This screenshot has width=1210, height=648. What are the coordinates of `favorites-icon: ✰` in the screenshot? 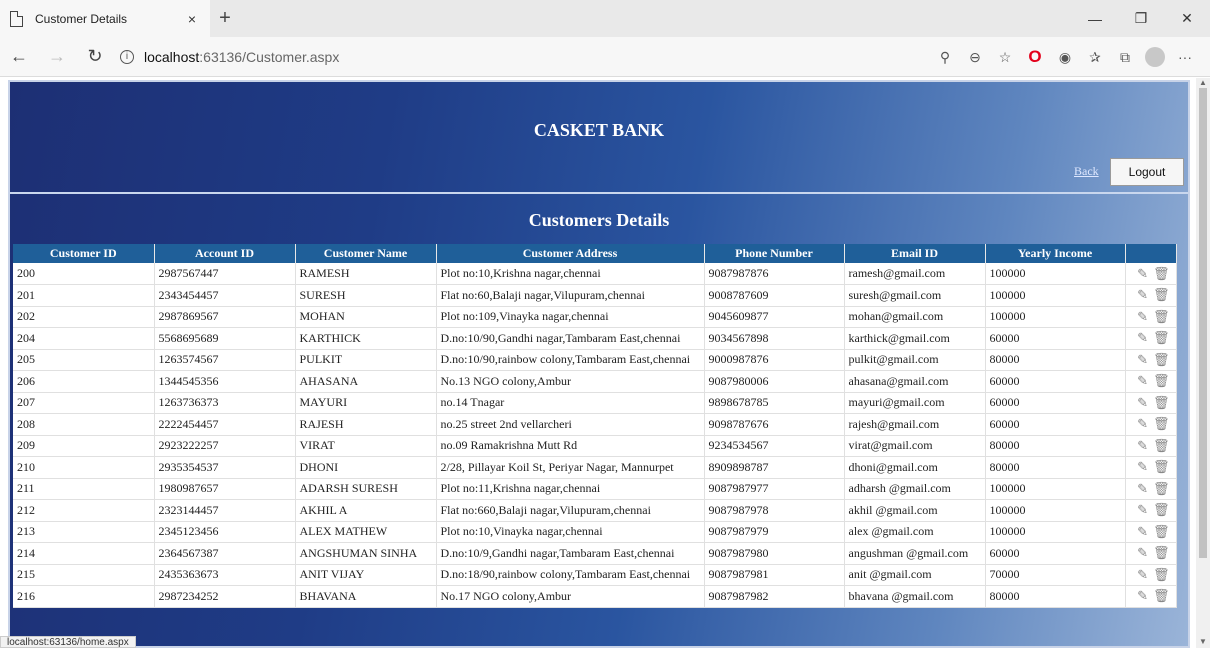 It's located at (1095, 57).